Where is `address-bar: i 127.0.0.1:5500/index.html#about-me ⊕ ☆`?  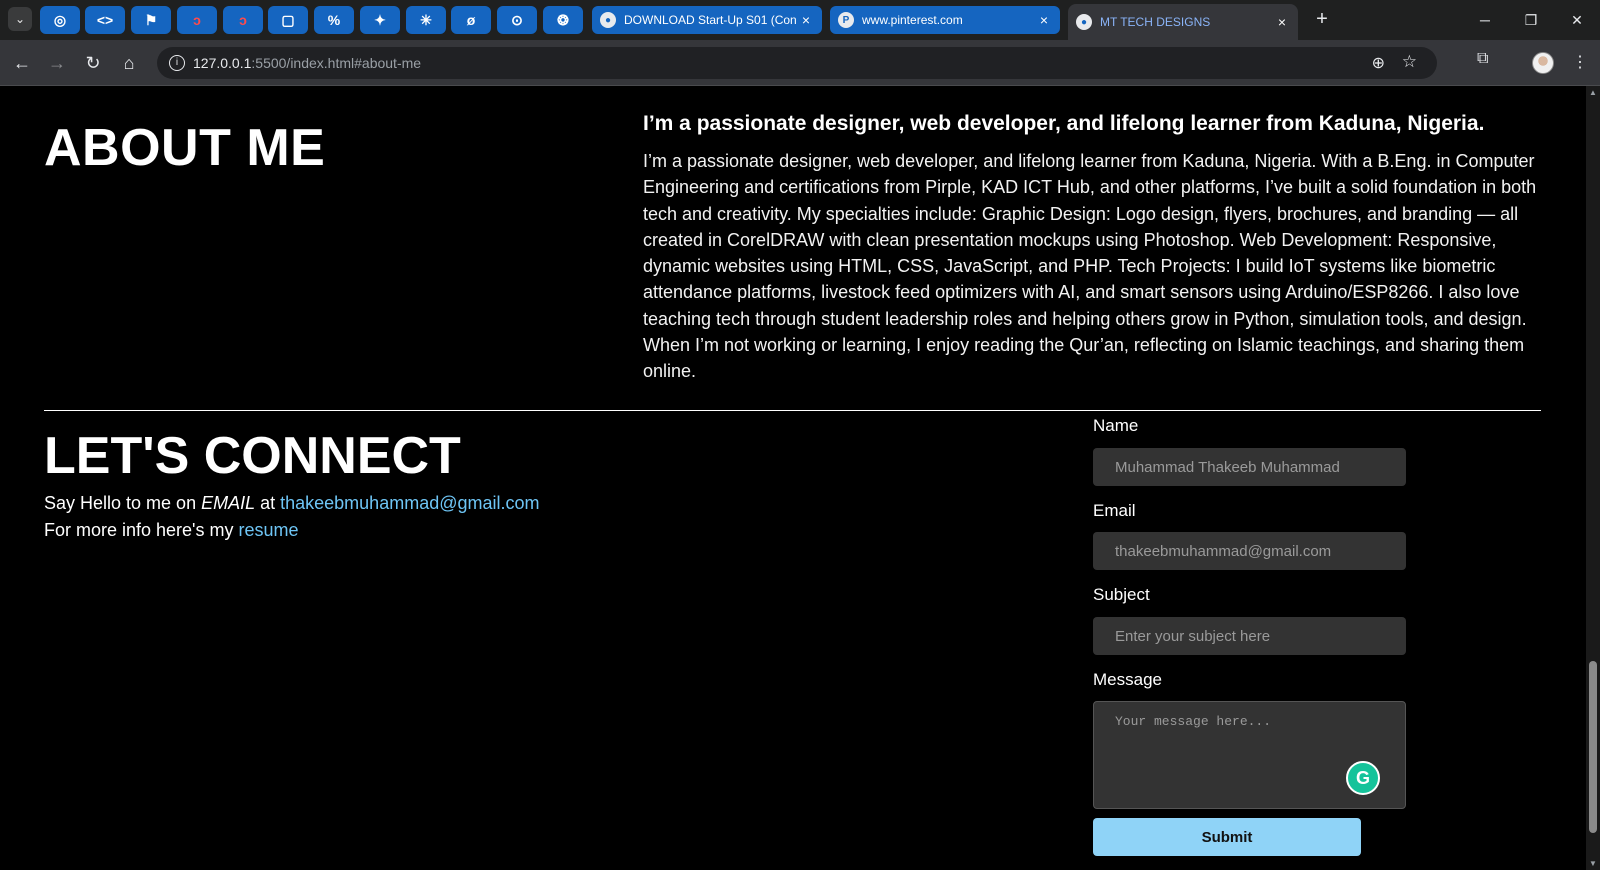 address-bar: i 127.0.0.1:5500/index.html#about-me ⊕ ☆ is located at coordinates (797, 63).